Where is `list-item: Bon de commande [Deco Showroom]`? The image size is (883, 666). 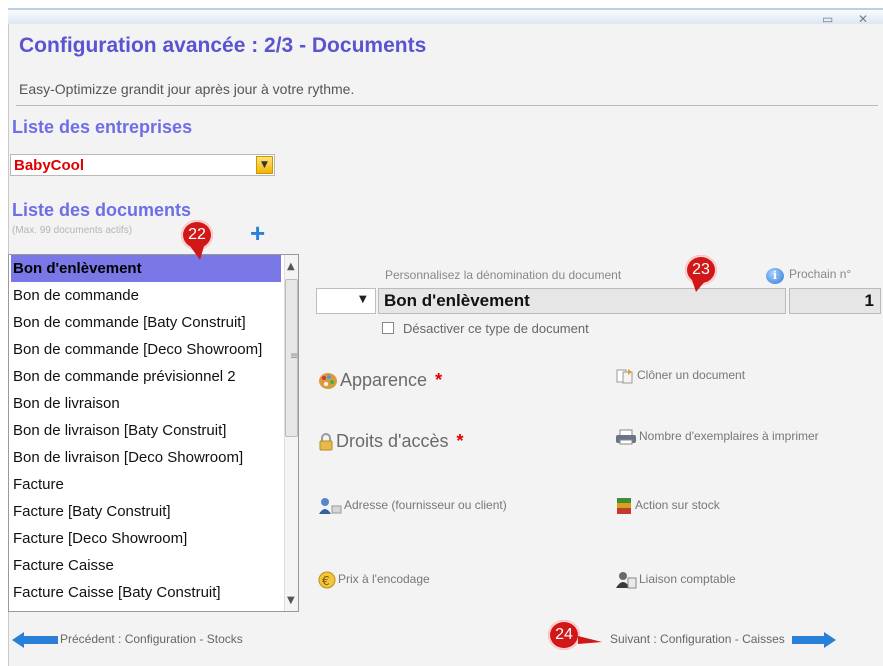
list-item: Bon de commande [Deco Showroom] is located at coordinates (145, 349).